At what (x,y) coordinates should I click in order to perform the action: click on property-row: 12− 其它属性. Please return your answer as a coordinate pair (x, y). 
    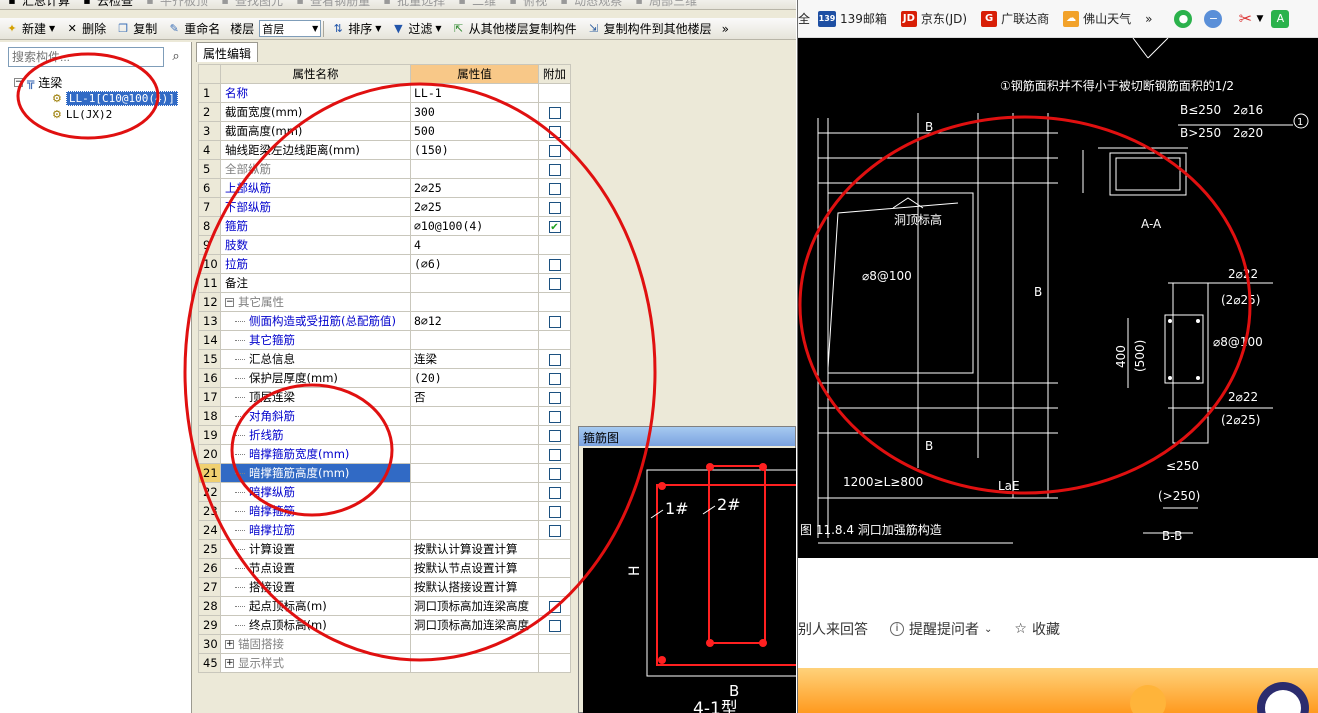
    Looking at the image, I should click on (384, 302).